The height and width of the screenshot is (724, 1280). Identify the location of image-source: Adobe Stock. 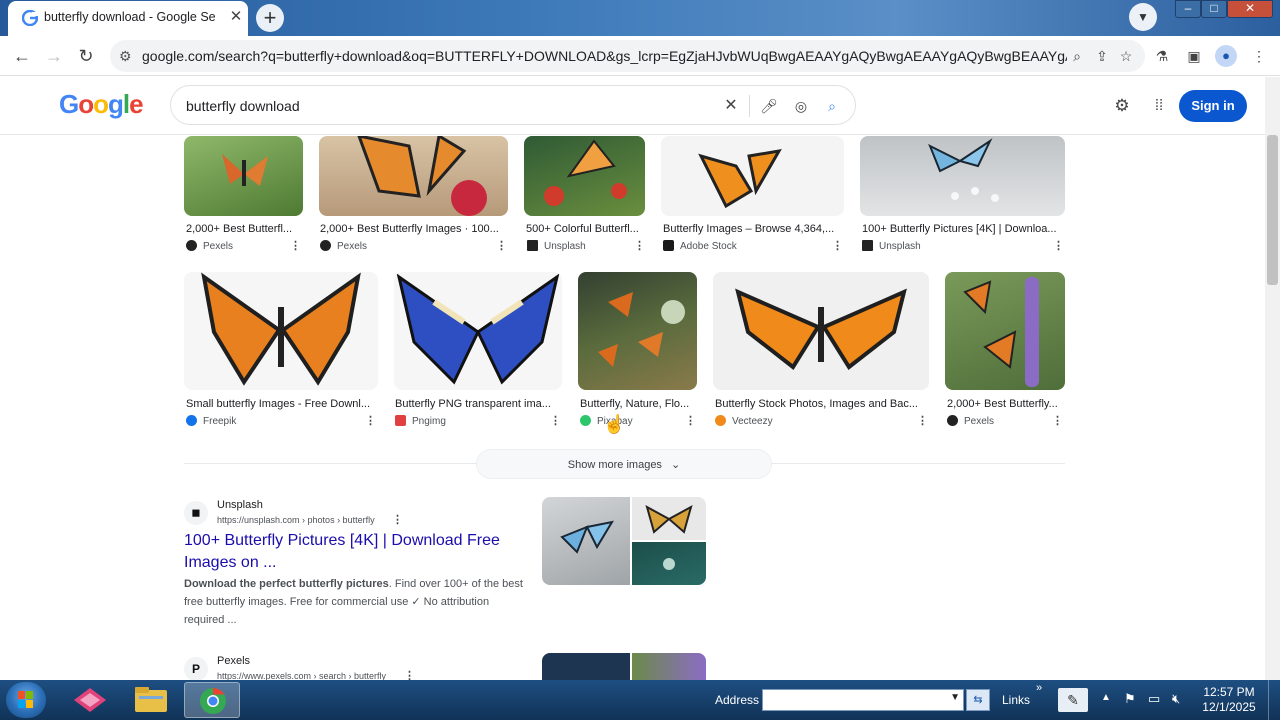
(700, 246).